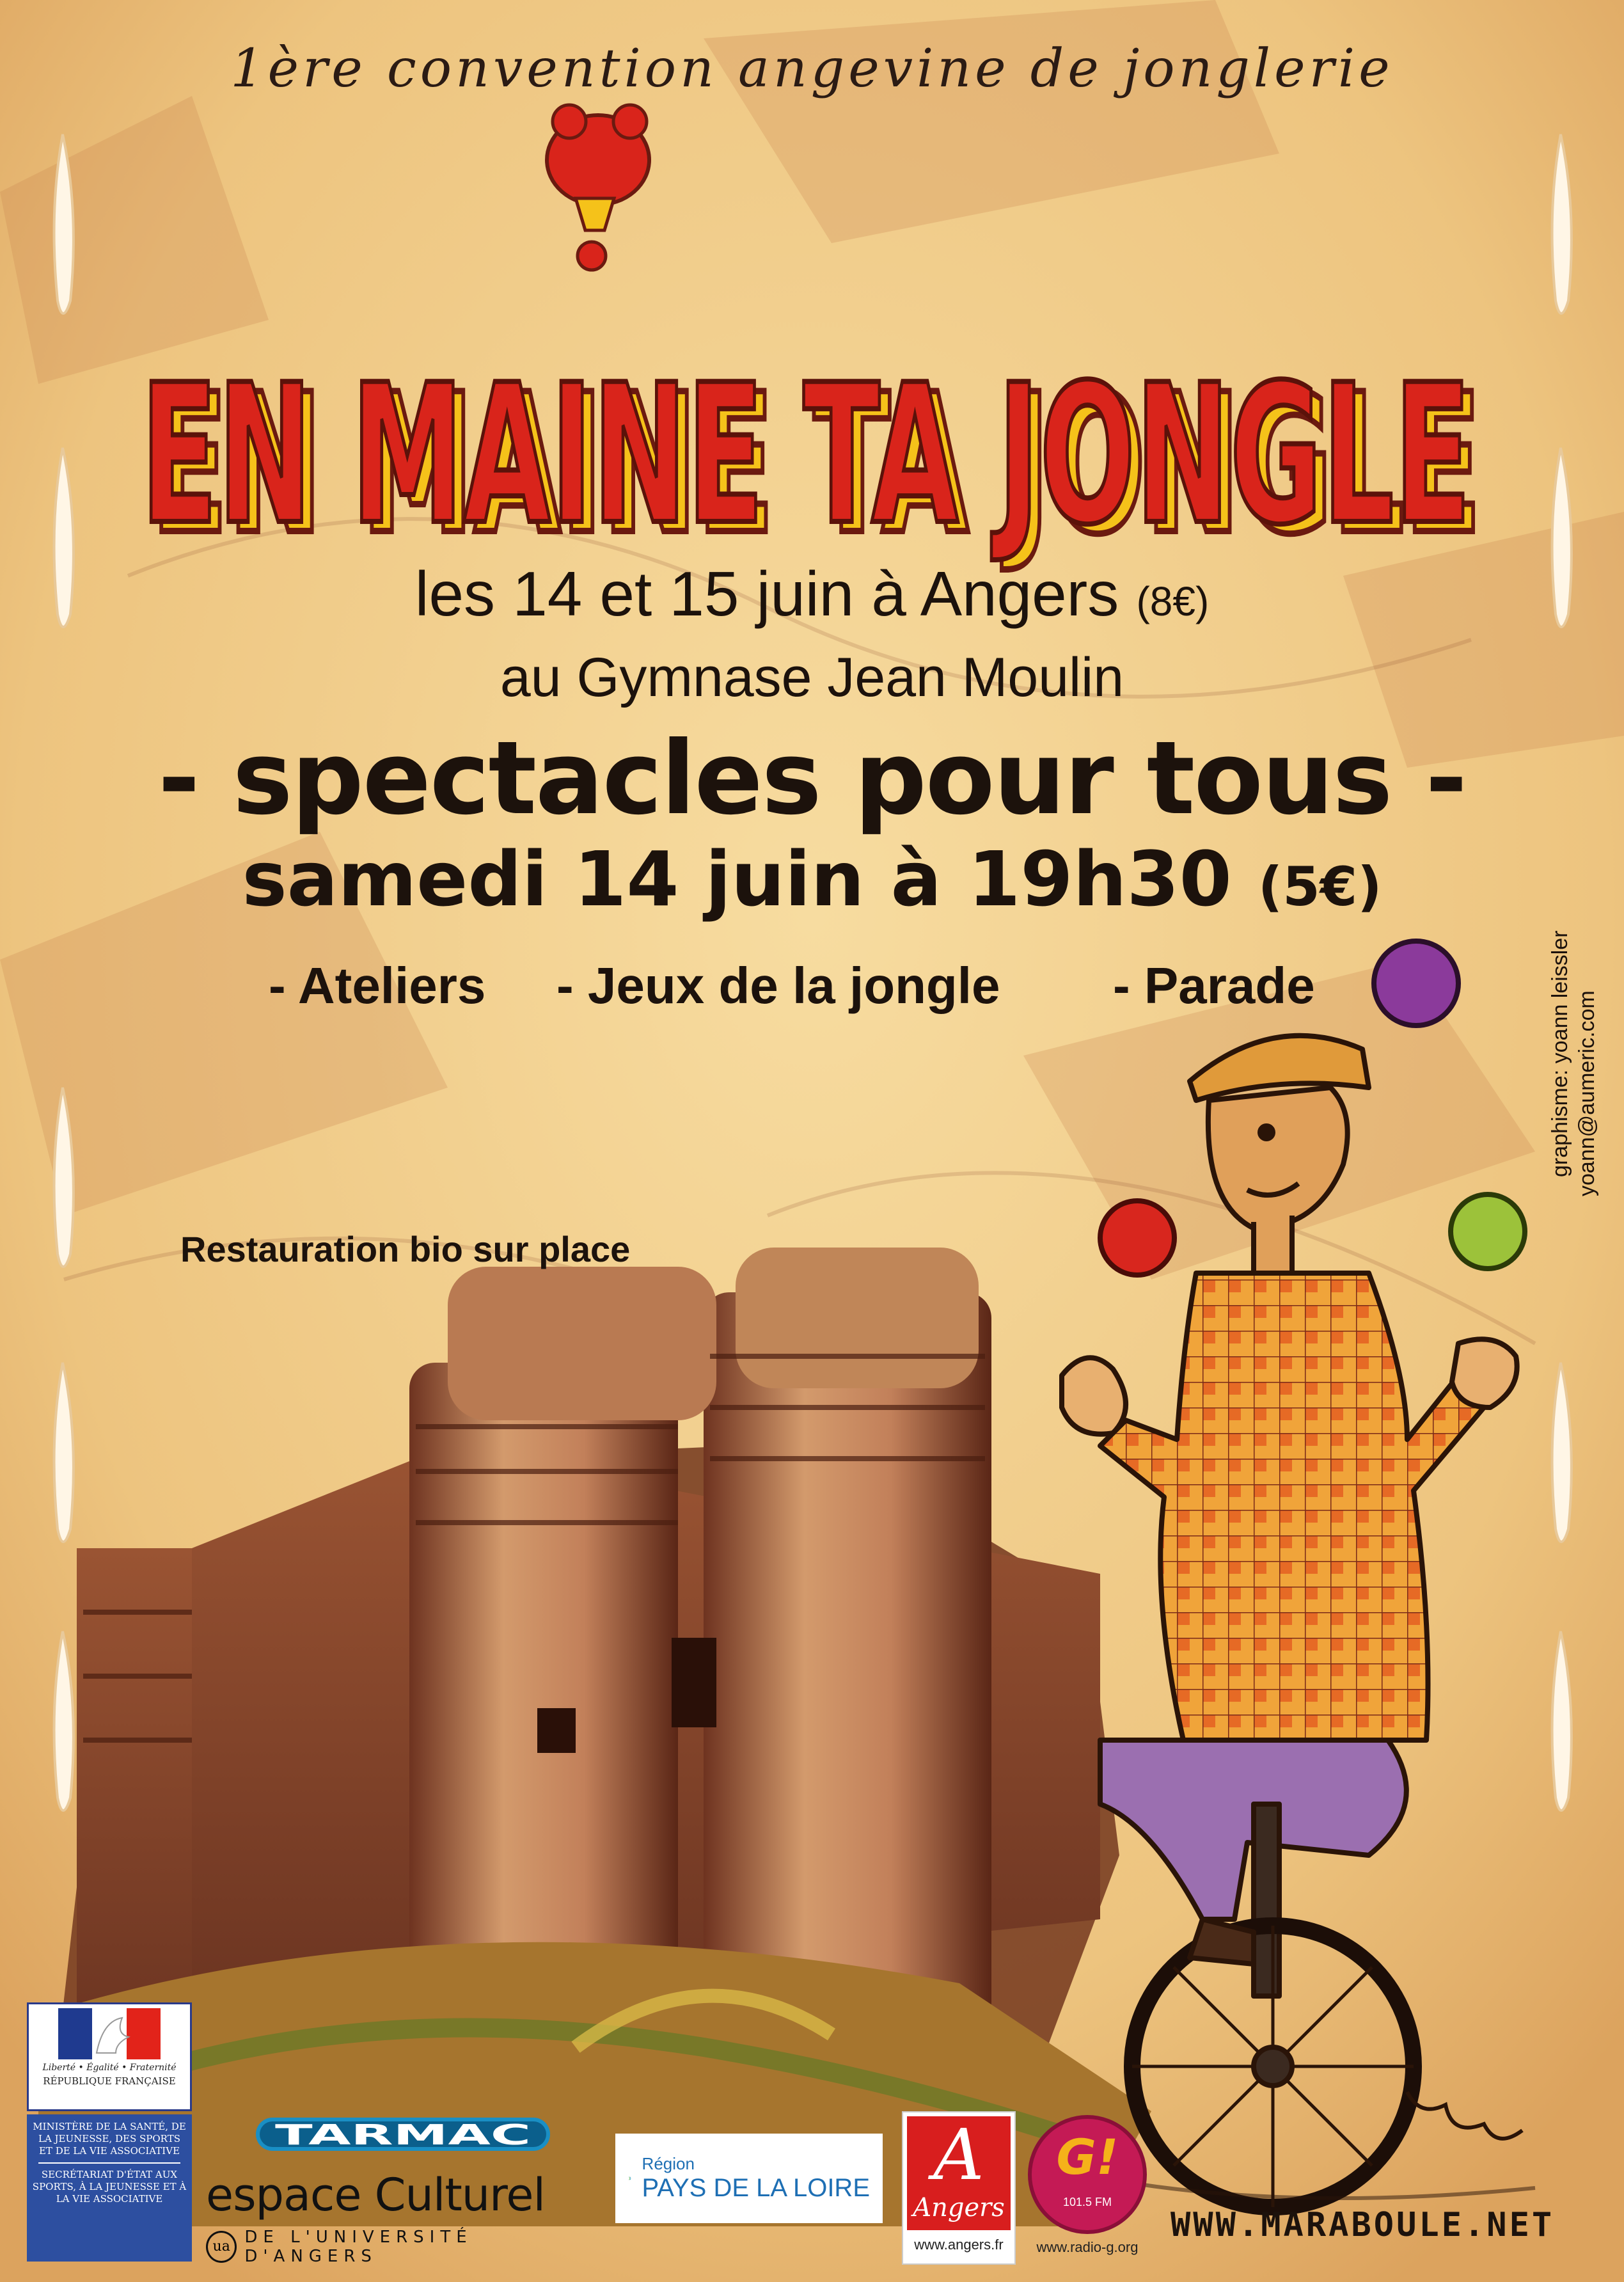  Describe the element at coordinates (737, 879) in the screenshot. I see `show-datetime: samedi 14 juin à 19h30` at that location.